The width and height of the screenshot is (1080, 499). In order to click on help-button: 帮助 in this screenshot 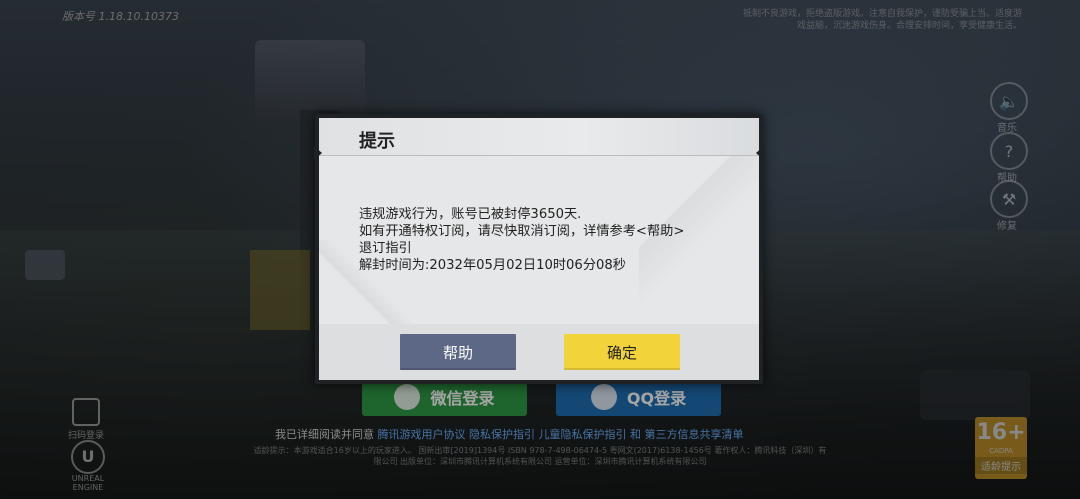, I will do `click(458, 352)`.